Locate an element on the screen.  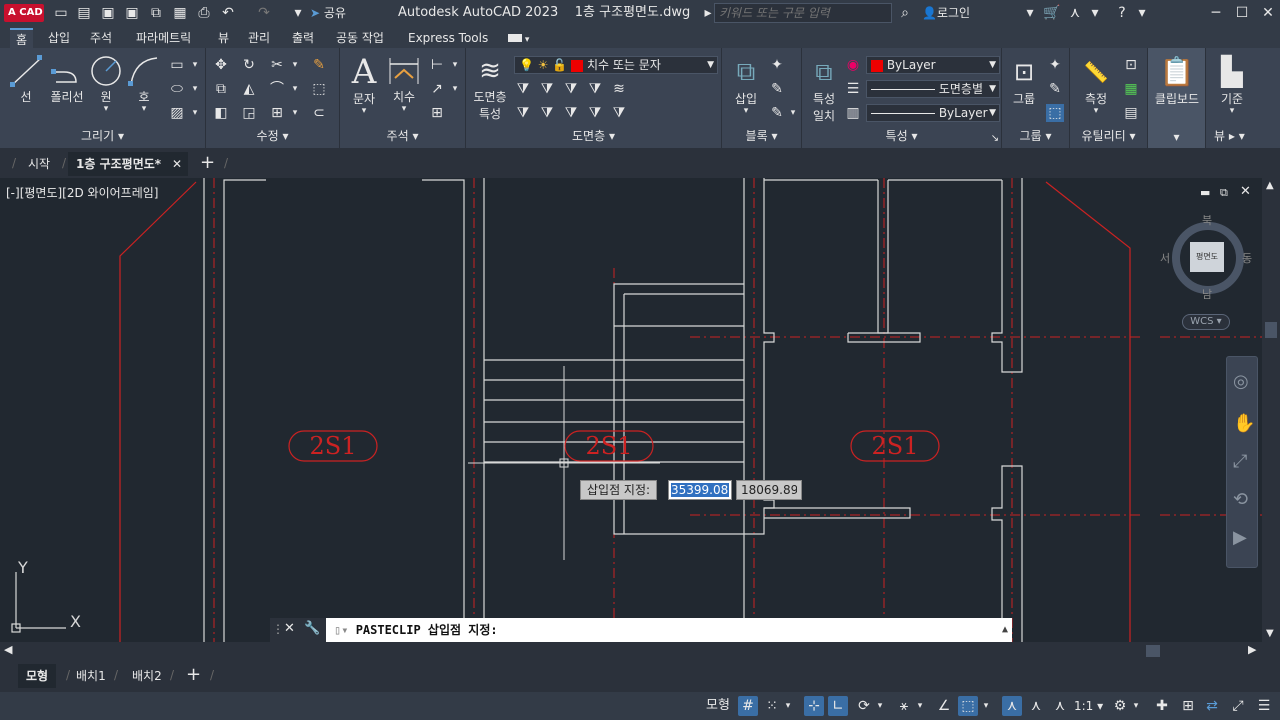
layer-tool-6-icon: ⧩ is located at coordinates (523, 113).